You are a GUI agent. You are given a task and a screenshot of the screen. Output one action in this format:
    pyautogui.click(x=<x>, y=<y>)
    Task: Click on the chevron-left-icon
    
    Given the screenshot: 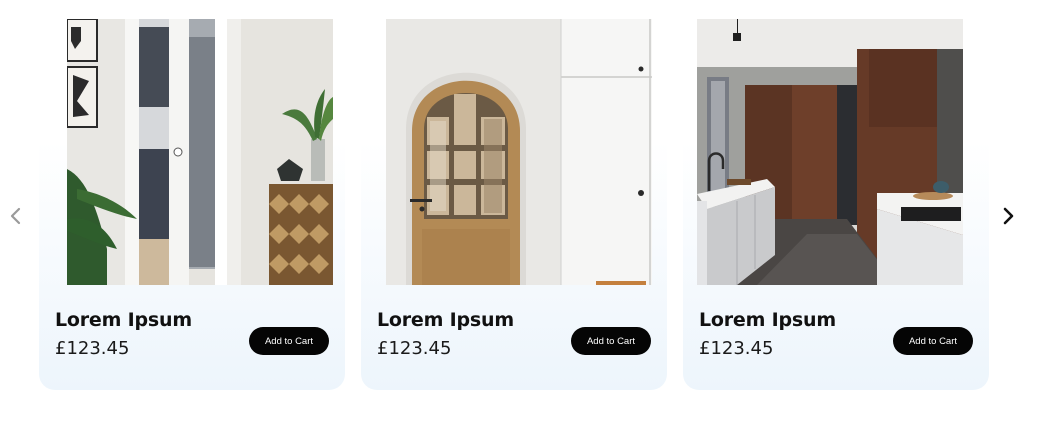 What is the action you would take?
    pyautogui.click(x=15, y=216)
    